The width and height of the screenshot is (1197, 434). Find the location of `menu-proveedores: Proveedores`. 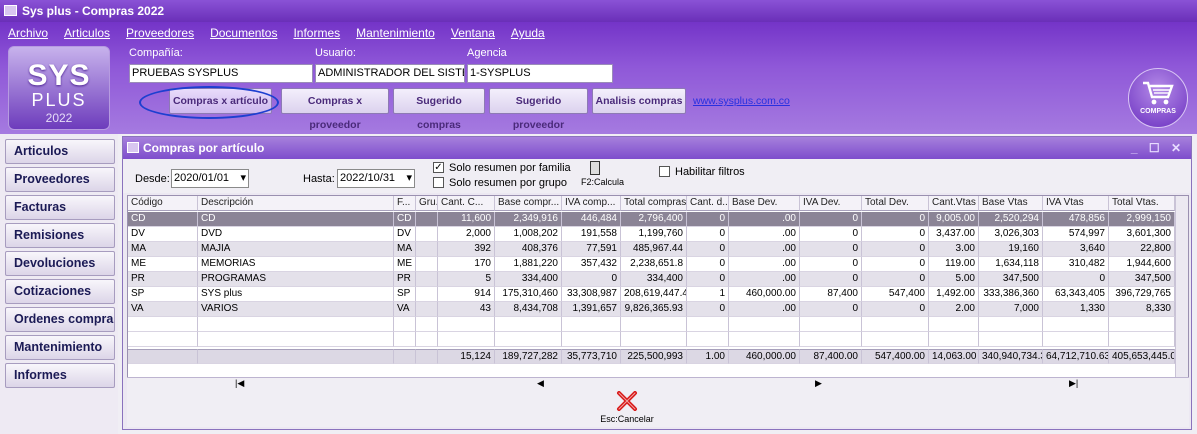

menu-proveedores: Proveedores is located at coordinates (160, 33).